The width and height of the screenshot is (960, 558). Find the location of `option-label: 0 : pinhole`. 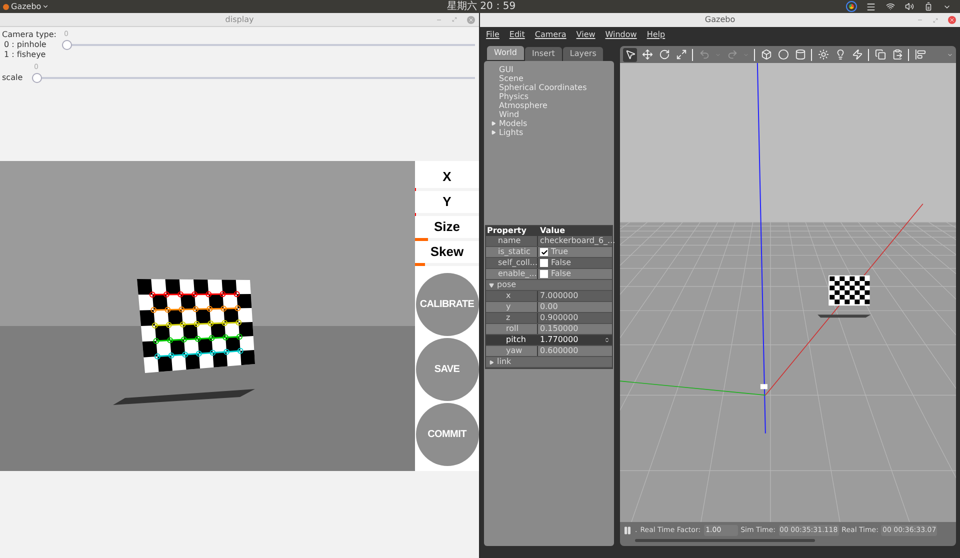

option-label: 0 : pinhole is located at coordinates (25, 45).